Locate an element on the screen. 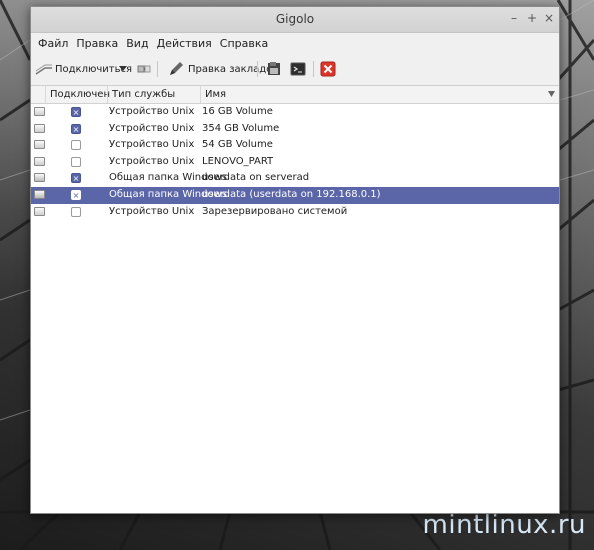 Image resolution: width=594 pixels, height=550 pixels. table-row: × Устройство Unix 16 GB Volume is located at coordinates (295, 112).